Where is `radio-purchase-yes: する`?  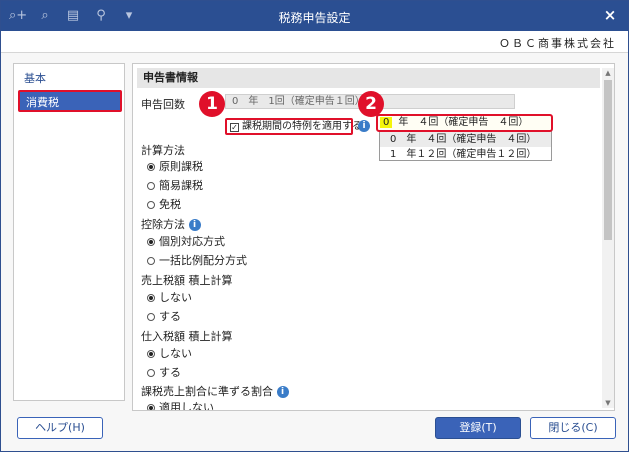
radio-purchase-yes: する is located at coordinates (164, 372).